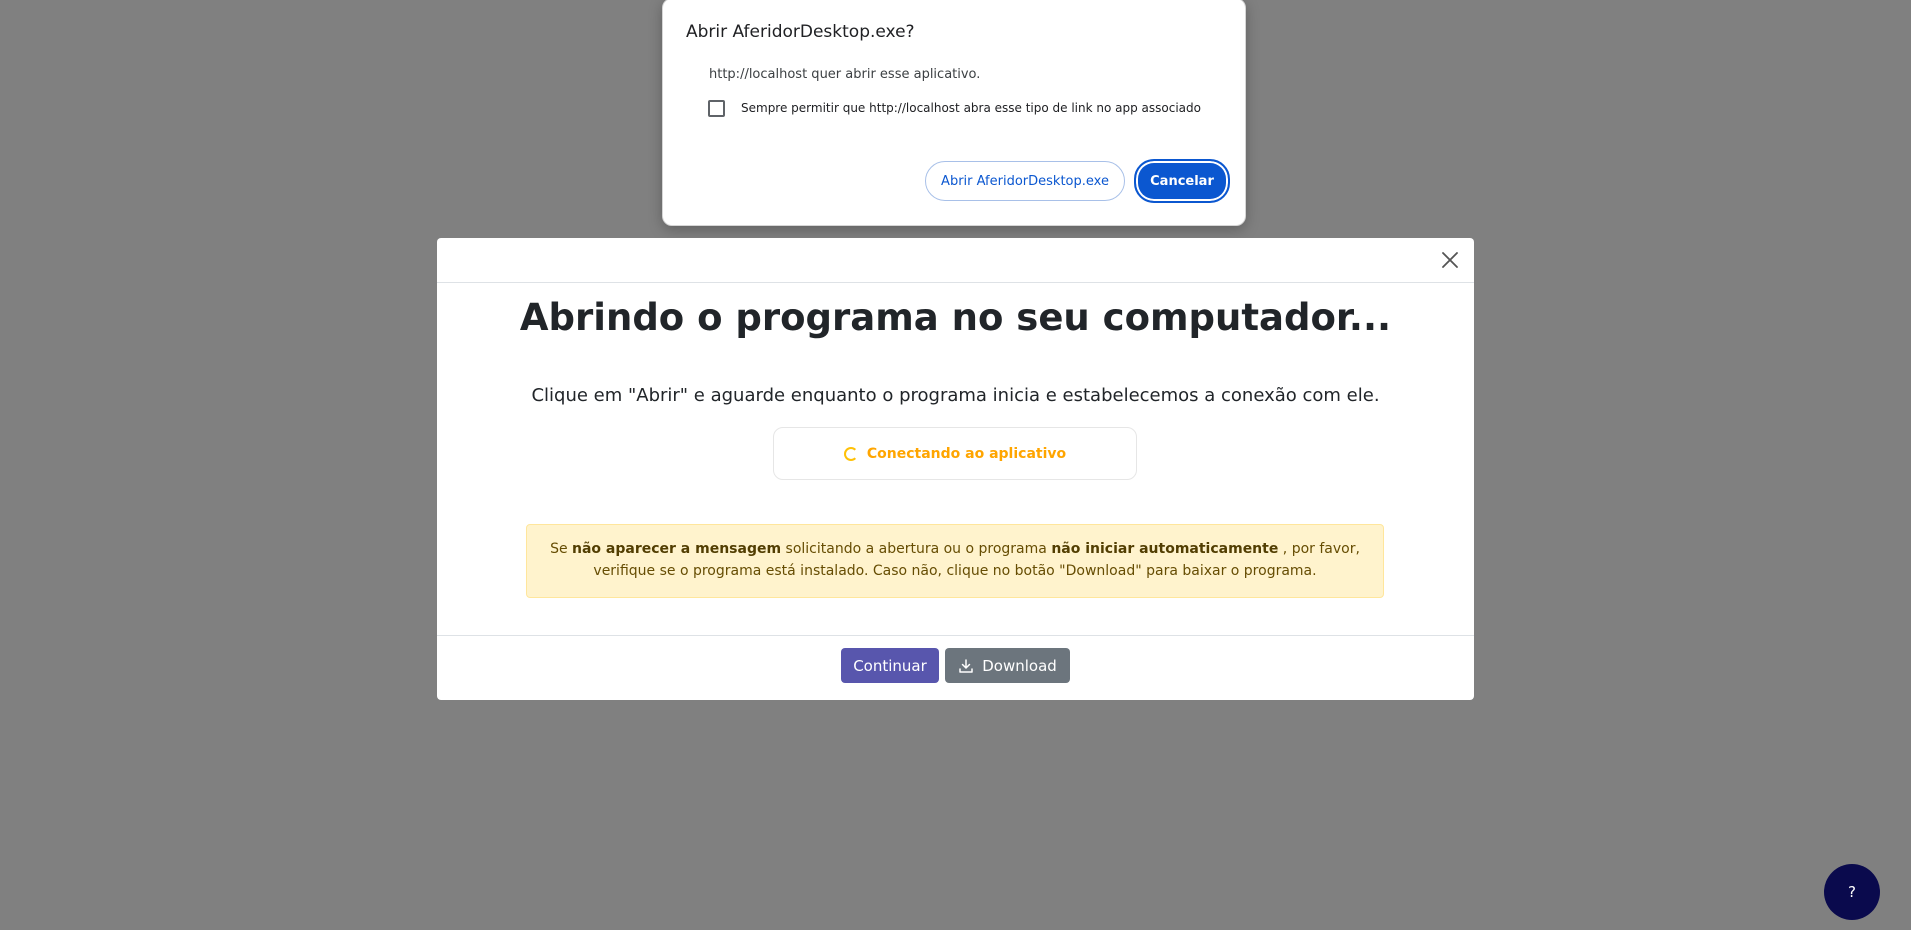 Image resolution: width=1911 pixels, height=930 pixels. Describe the element at coordinates (1019, 665) in the screenshot. I see `download-button-label: Download` at that location.